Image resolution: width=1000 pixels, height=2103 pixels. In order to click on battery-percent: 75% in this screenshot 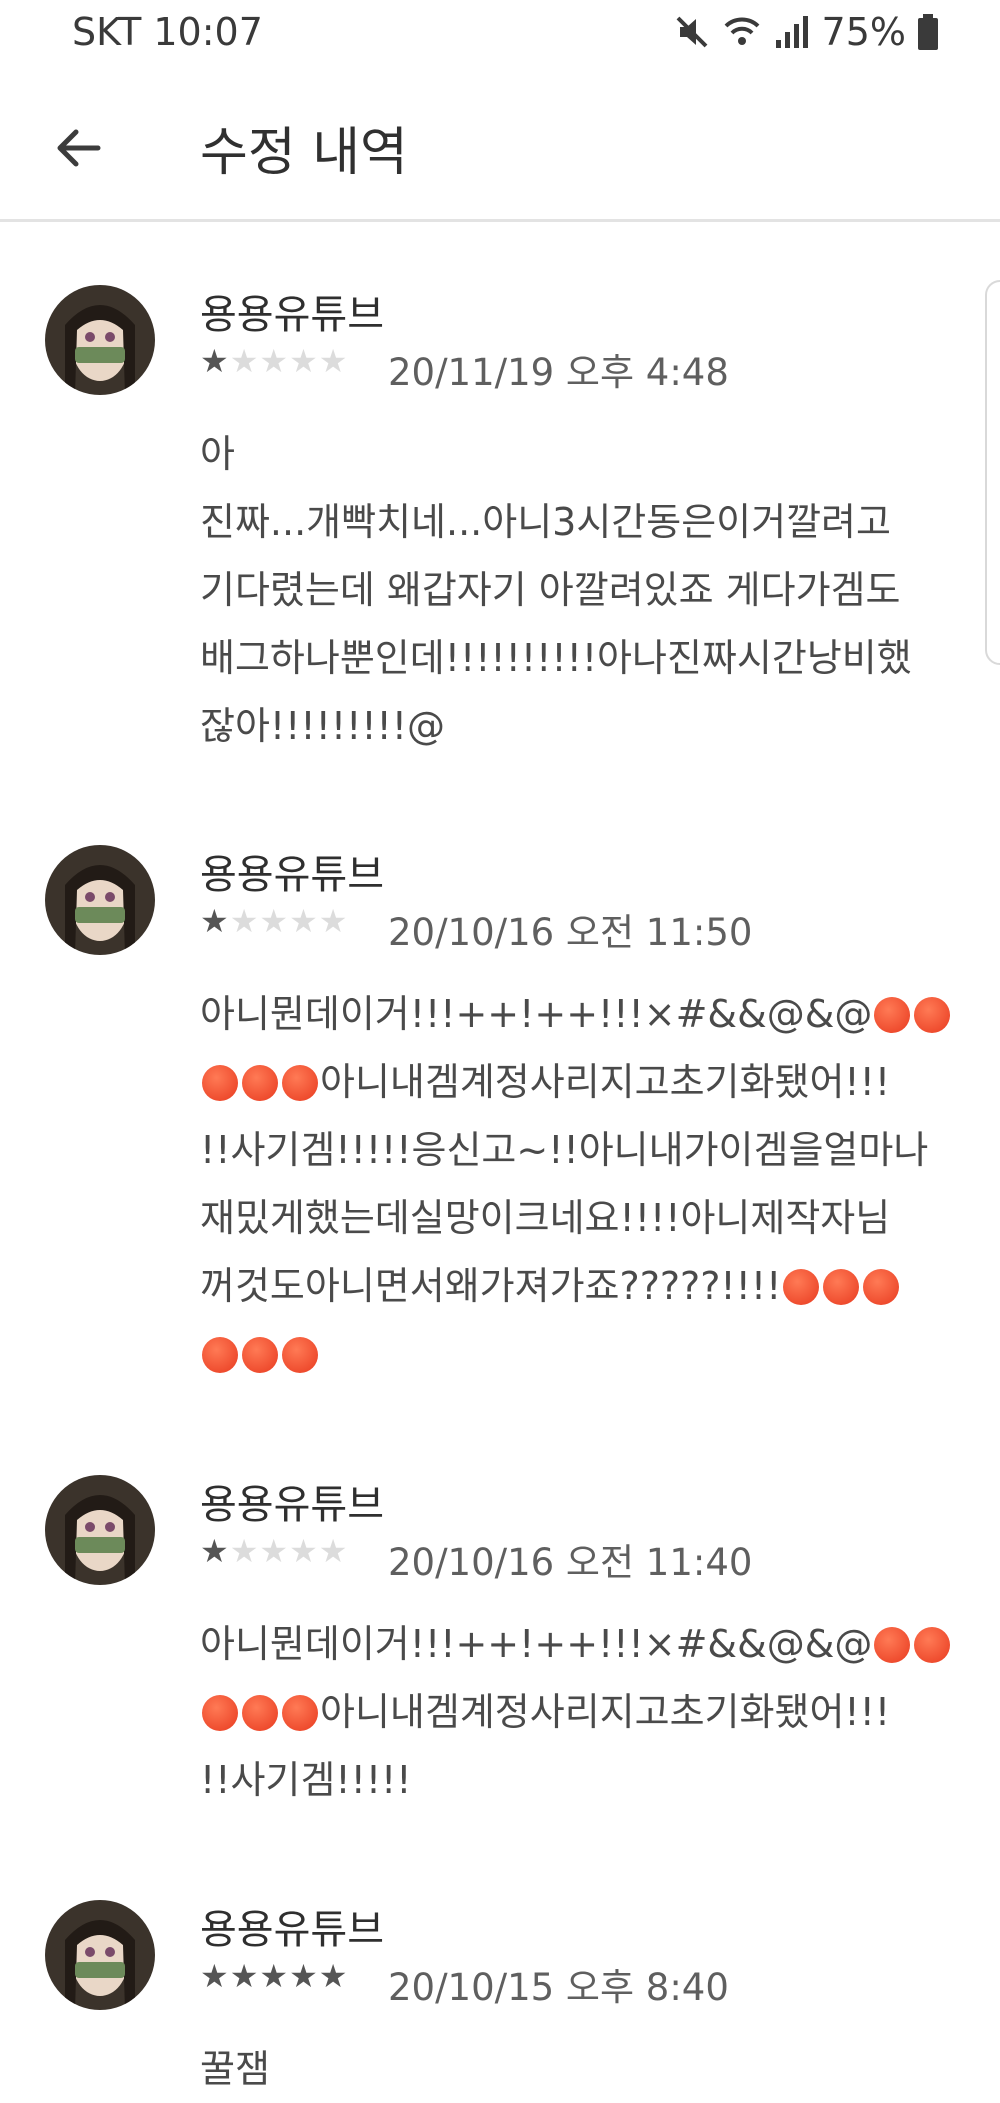, I will do `click(863, 32)`.